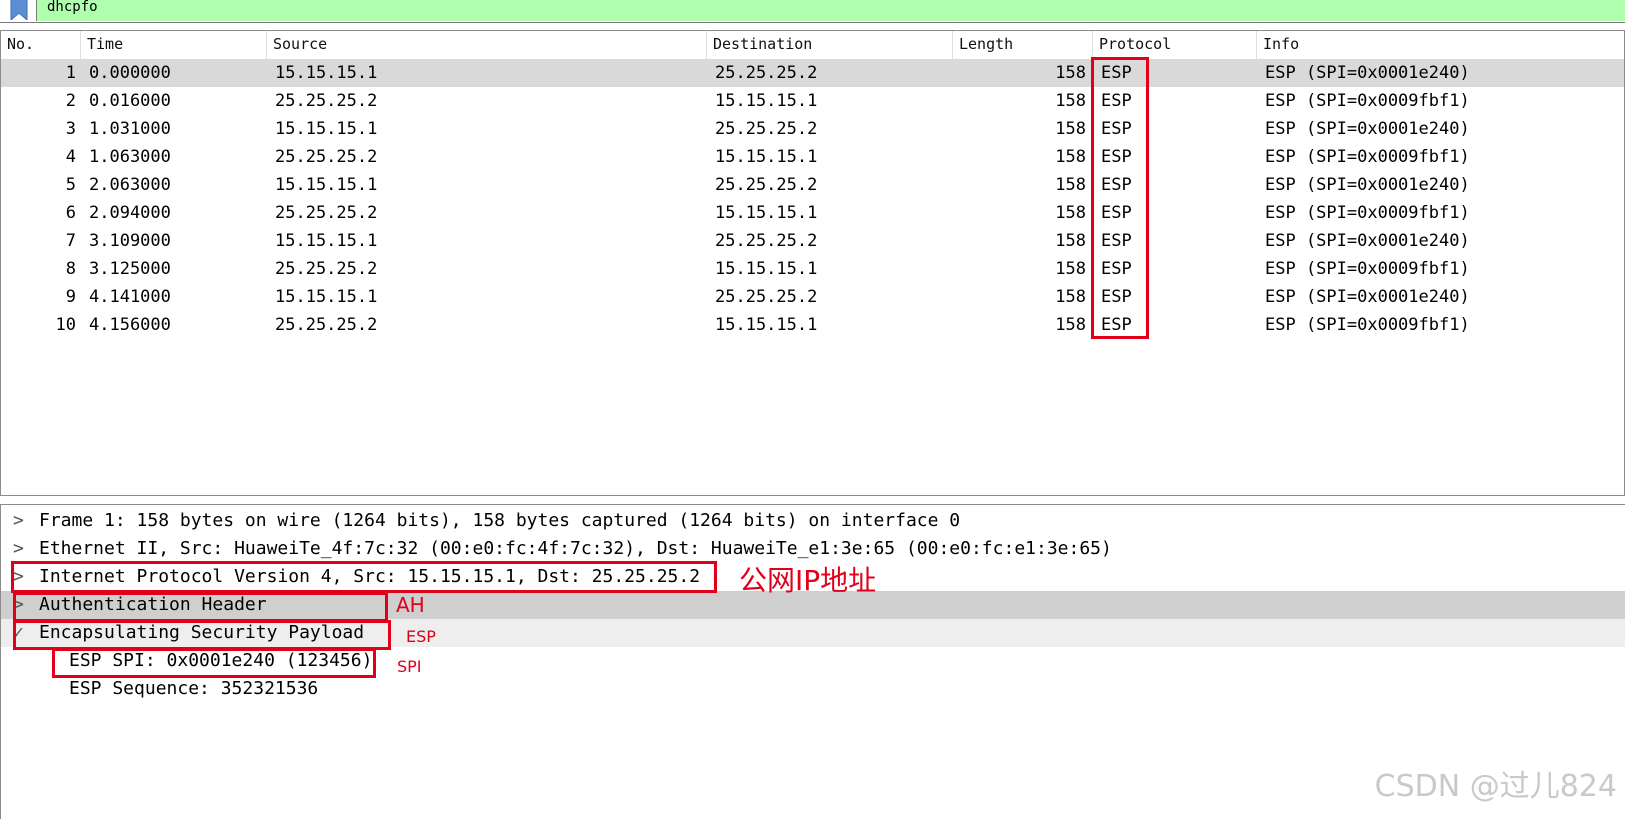 This screenshot has height=819, width=1625. I want to click on ah-highlight-box, so click(200, 607).